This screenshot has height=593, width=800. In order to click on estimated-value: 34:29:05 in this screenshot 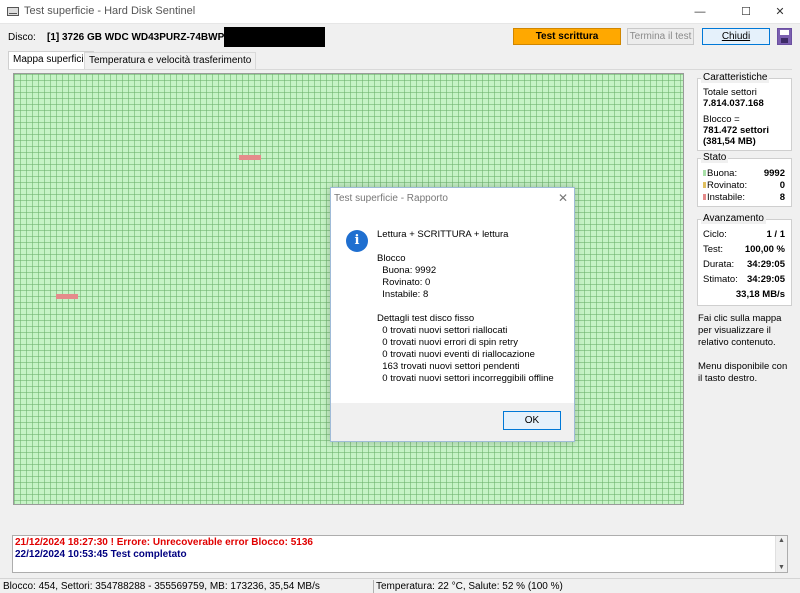, I will do `click(765, 279)`.